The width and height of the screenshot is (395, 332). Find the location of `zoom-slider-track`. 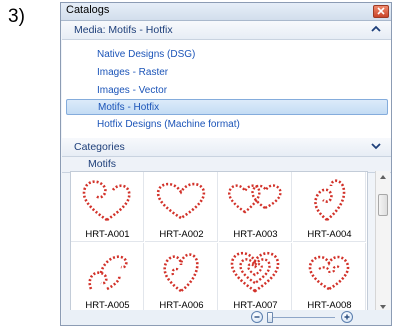

zoom-slider-track is located at coordinates (301, 317).